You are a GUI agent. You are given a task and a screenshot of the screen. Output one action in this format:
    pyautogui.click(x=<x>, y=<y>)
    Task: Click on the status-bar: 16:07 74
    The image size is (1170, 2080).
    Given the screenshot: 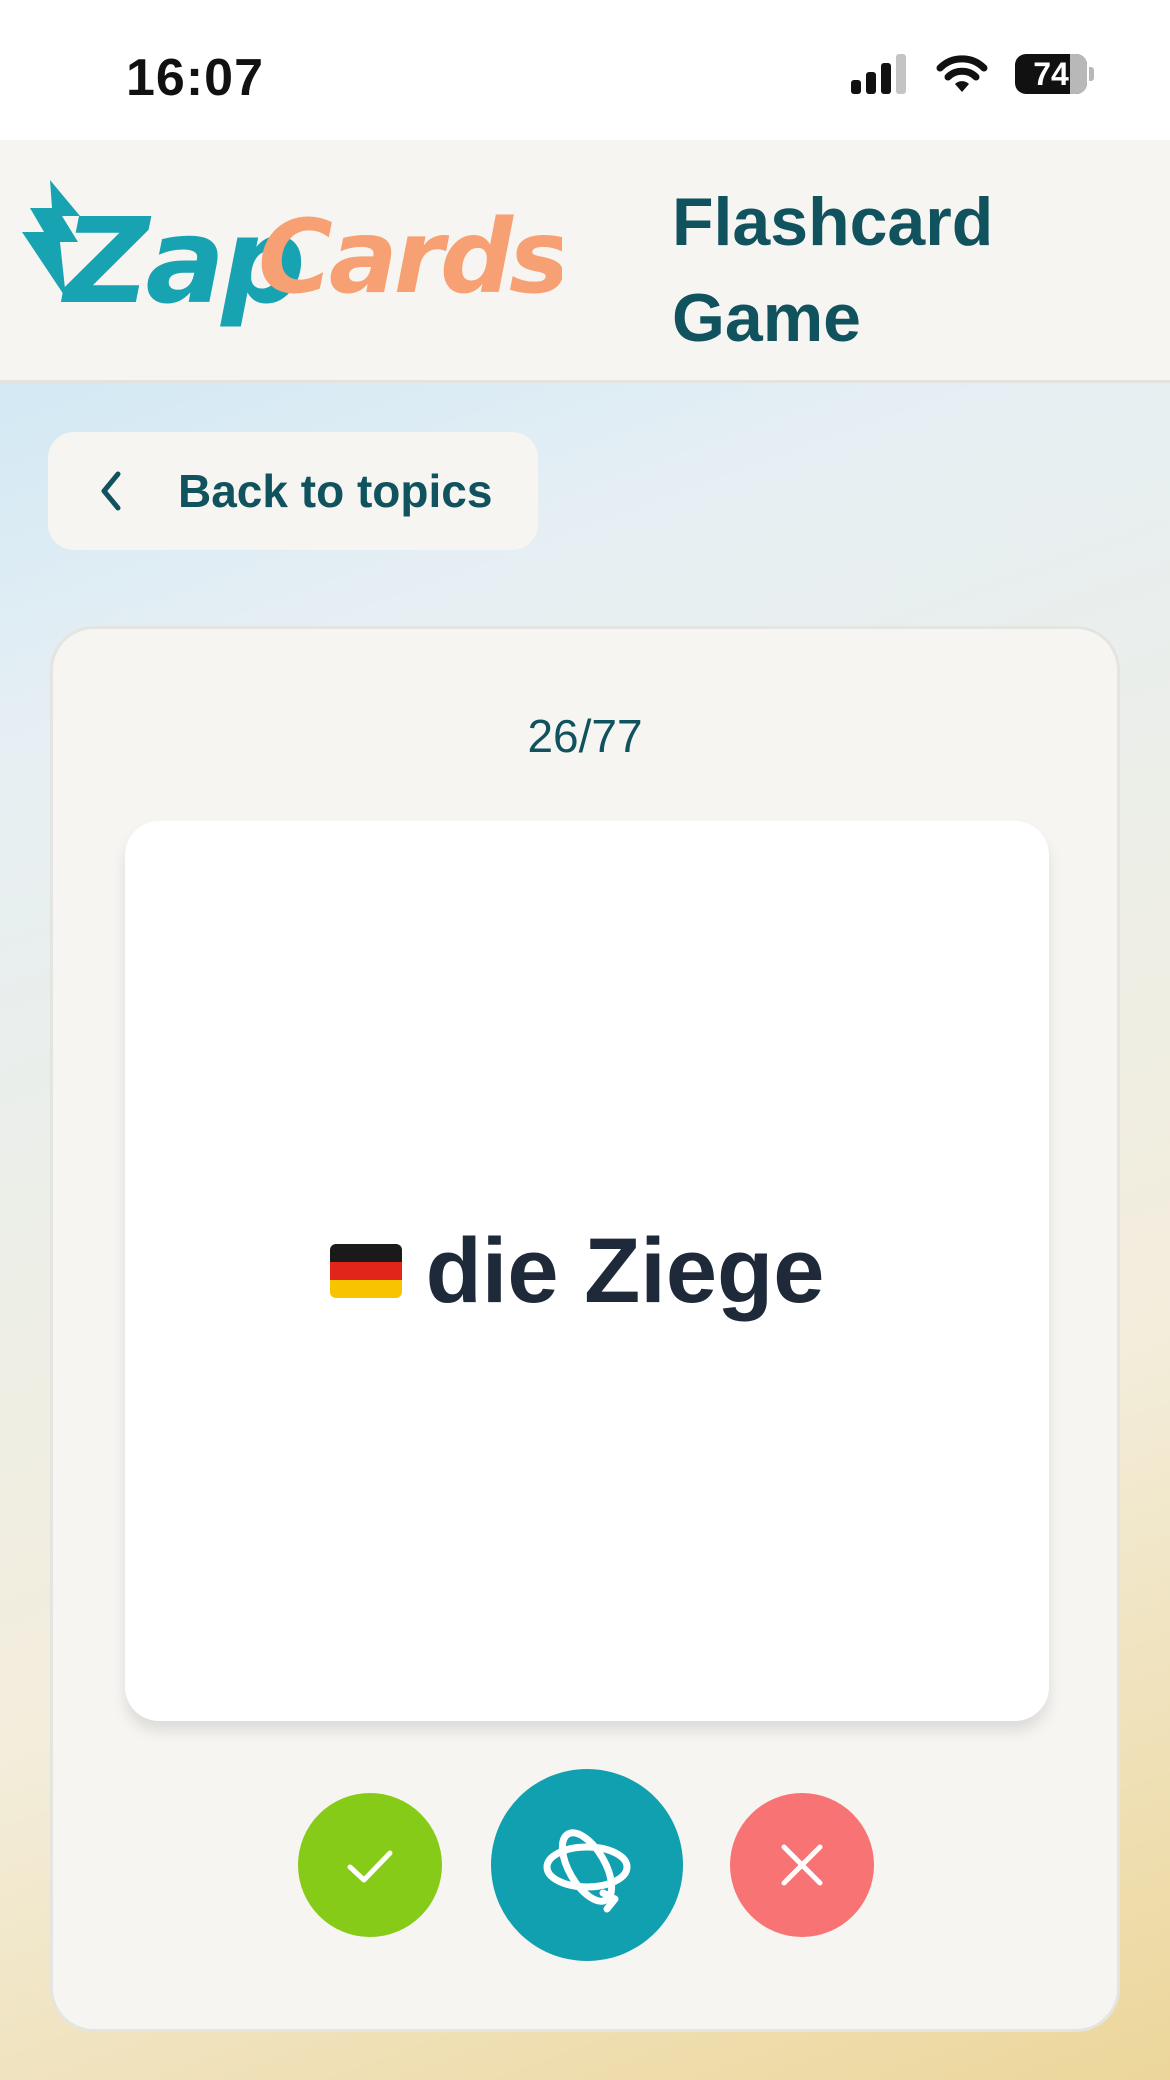 What is the action you would take?
    pyautogui.click(x=585, y=70)
    